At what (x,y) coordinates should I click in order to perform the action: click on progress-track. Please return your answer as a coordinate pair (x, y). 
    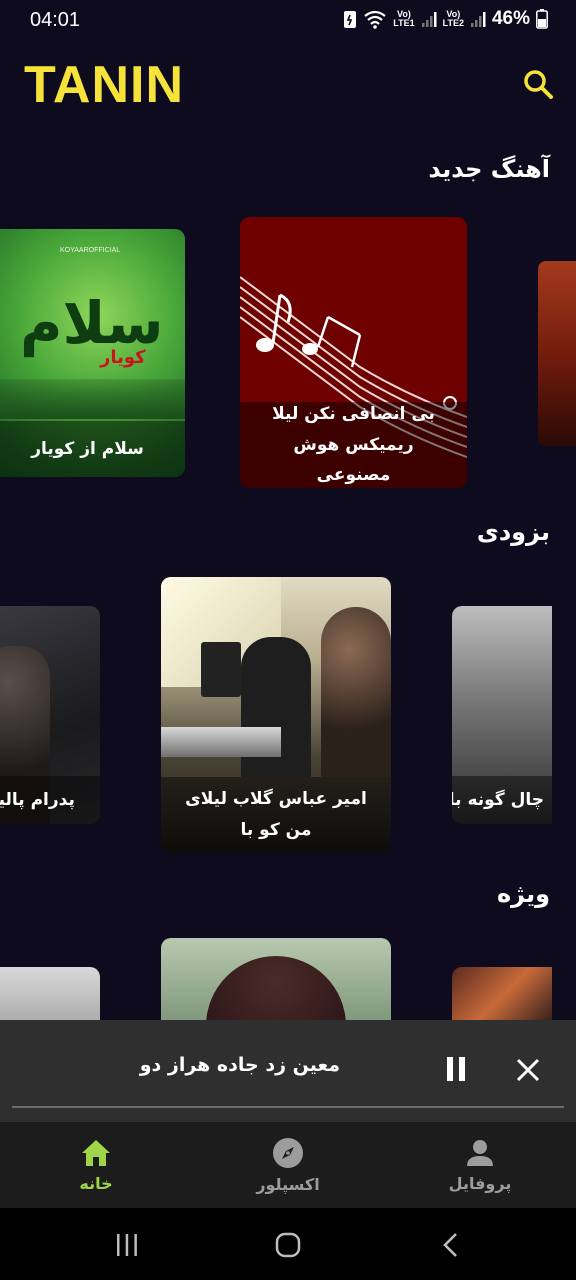
    Looking at the image, I should click on (288, 1107).